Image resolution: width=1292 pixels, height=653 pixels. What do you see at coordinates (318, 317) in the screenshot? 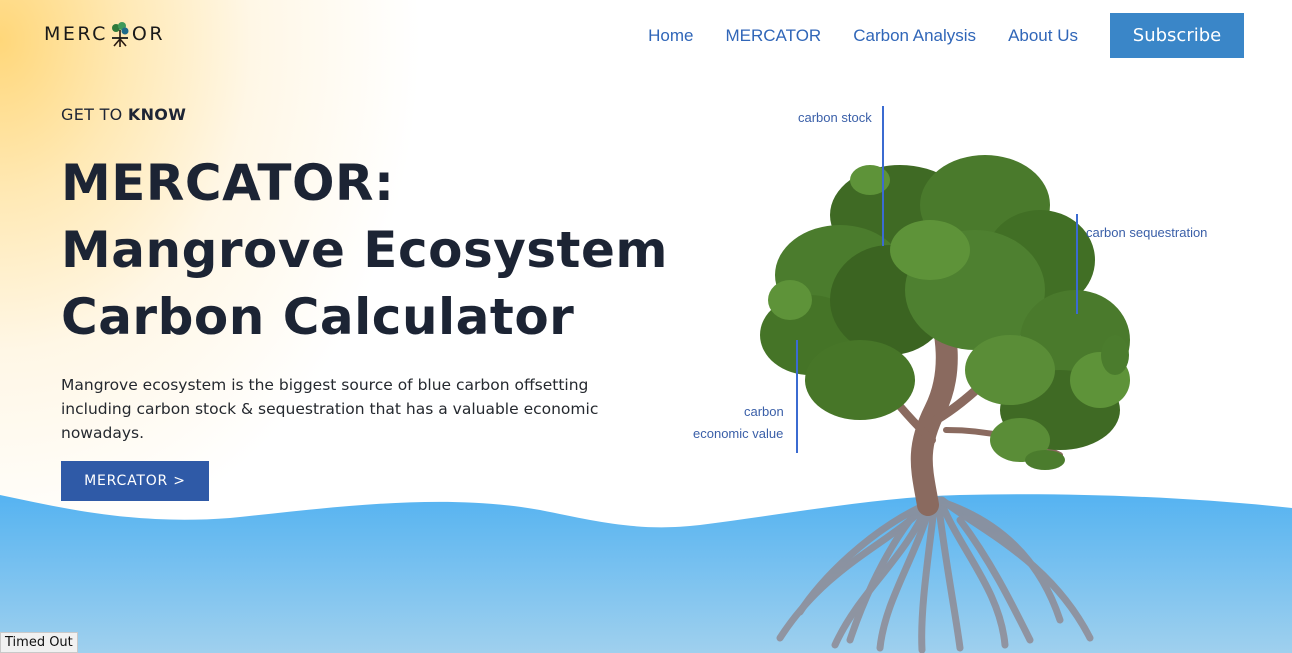
I see `title-line-3: Carbon Calculator` at bounding box center [318, 317].